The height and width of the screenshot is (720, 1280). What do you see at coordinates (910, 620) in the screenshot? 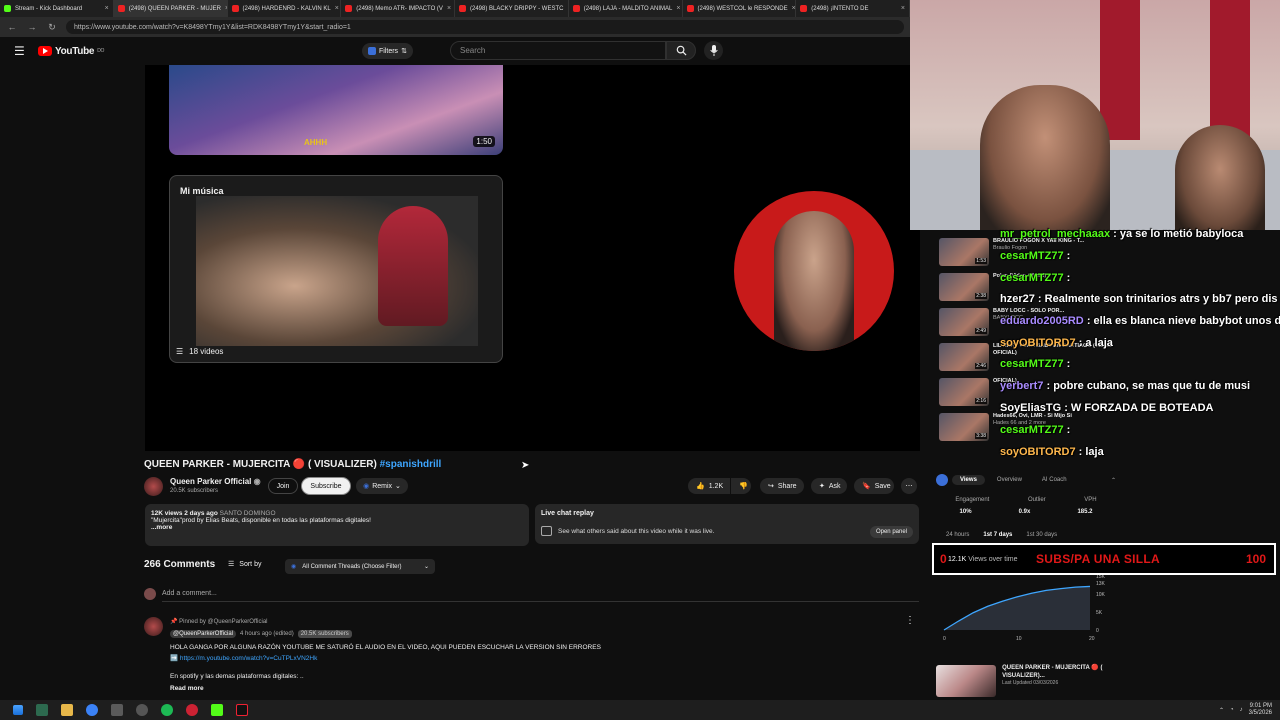
I see `comment-menu-icon: ⋮` at bounding box center [910, 620].